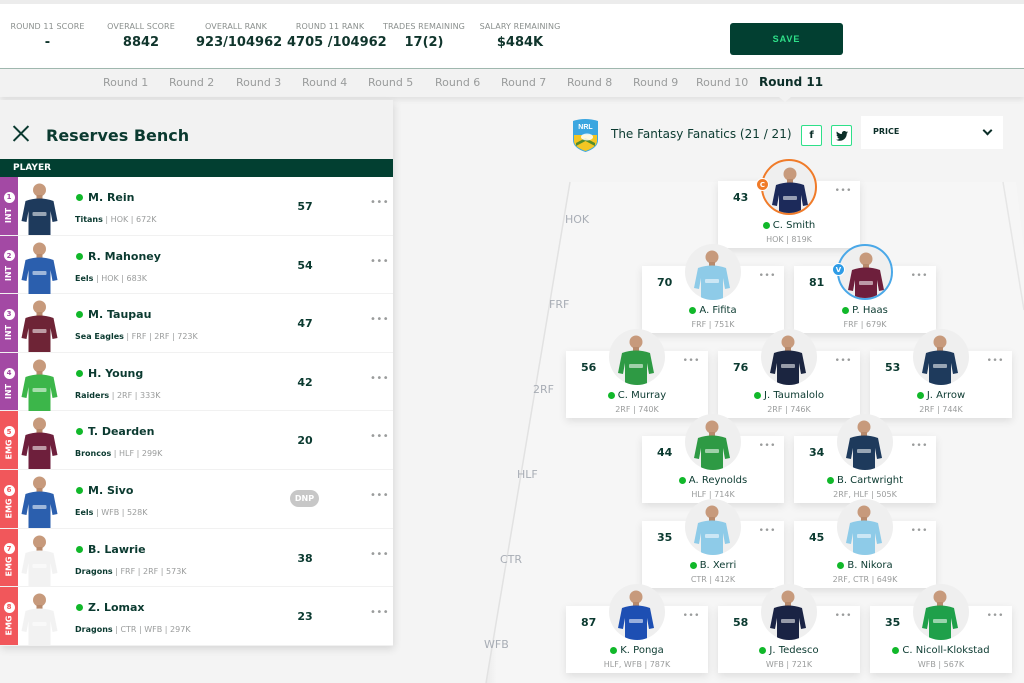  Describe the element at coordinates (637, 395) in the screenshot. I see `player-name: C. Murray` at that location.